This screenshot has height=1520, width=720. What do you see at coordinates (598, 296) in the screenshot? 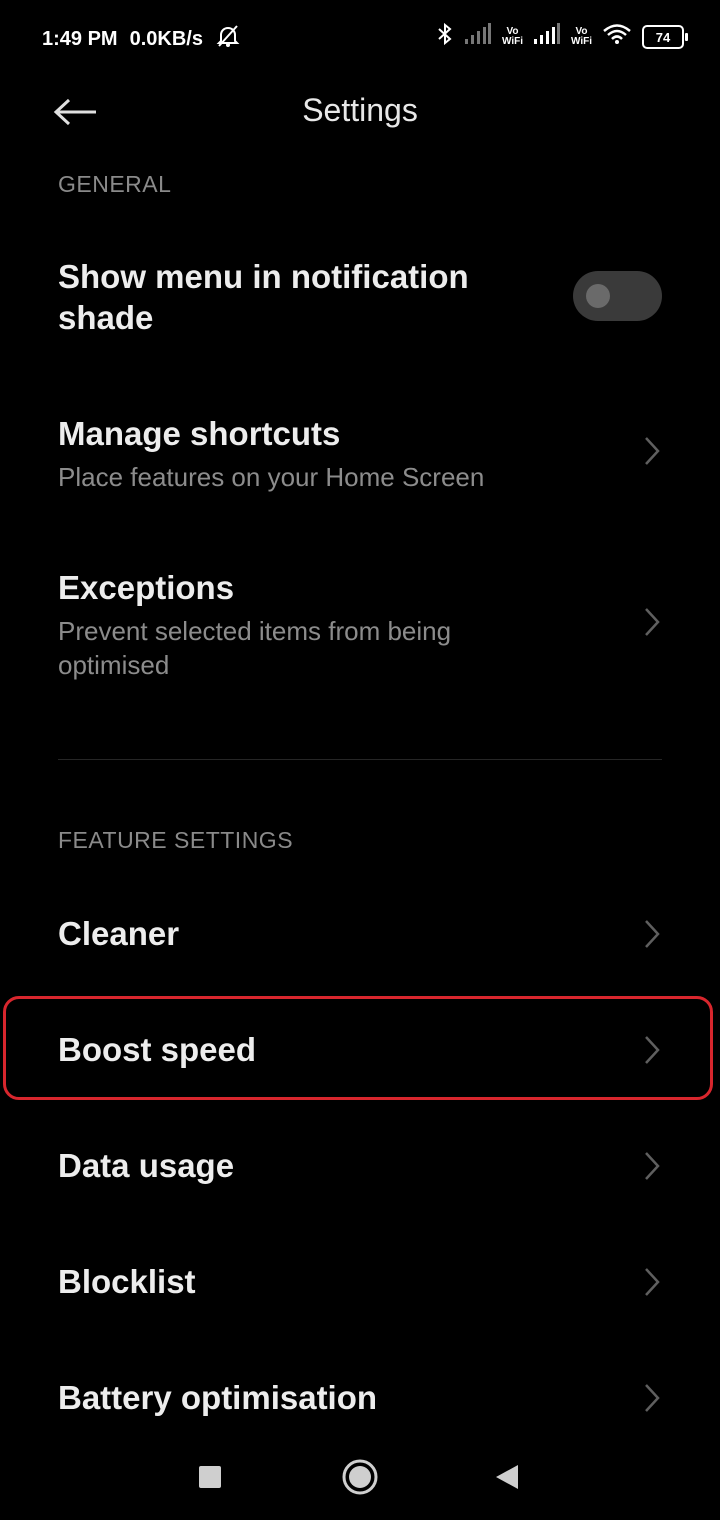
I see `toggle-knob` at bounding box center [598, 296].